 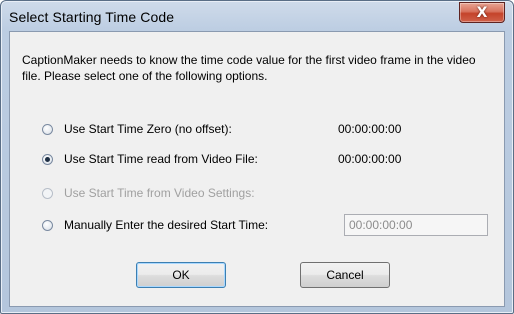 I want to click on option-manual: Manually Enter the desired Start Time:, so click(x=155, y=225).